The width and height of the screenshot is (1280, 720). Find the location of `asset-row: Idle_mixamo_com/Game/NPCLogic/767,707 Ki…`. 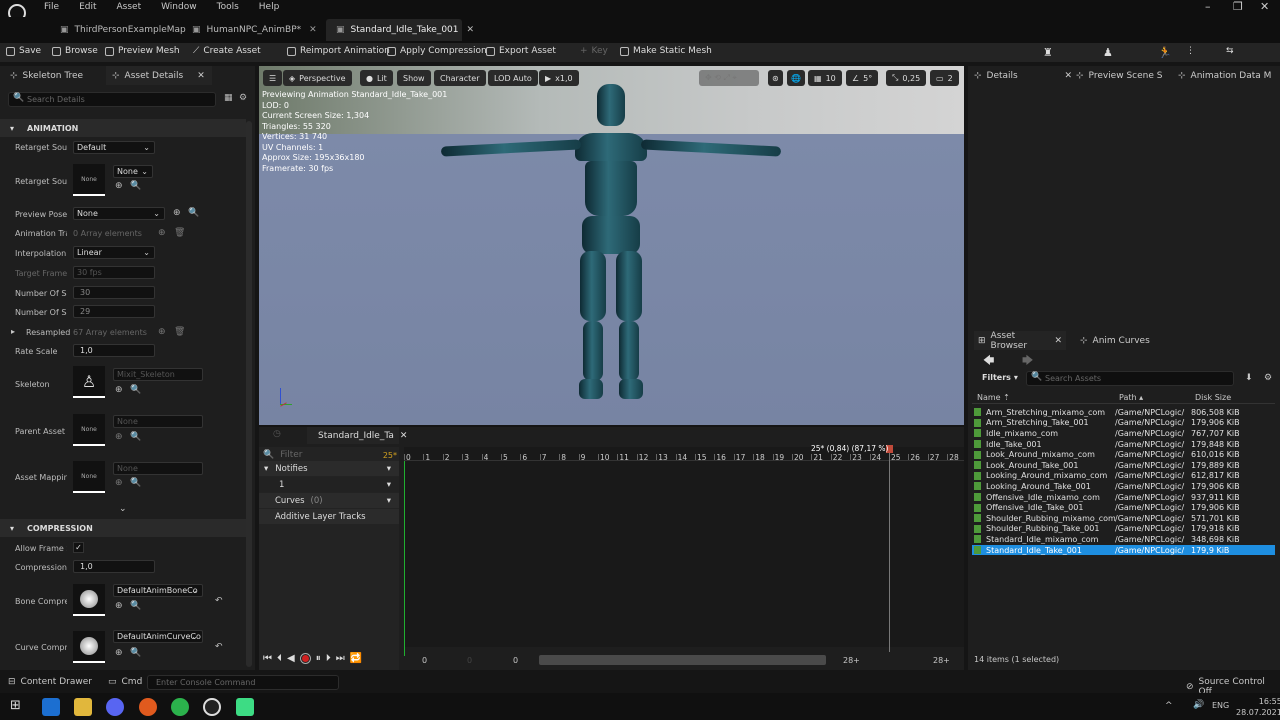

asset-row: Idle_mixamo_com/Game/NPCLogic/767,707 Ki… is located at coordinates (1123, 433).